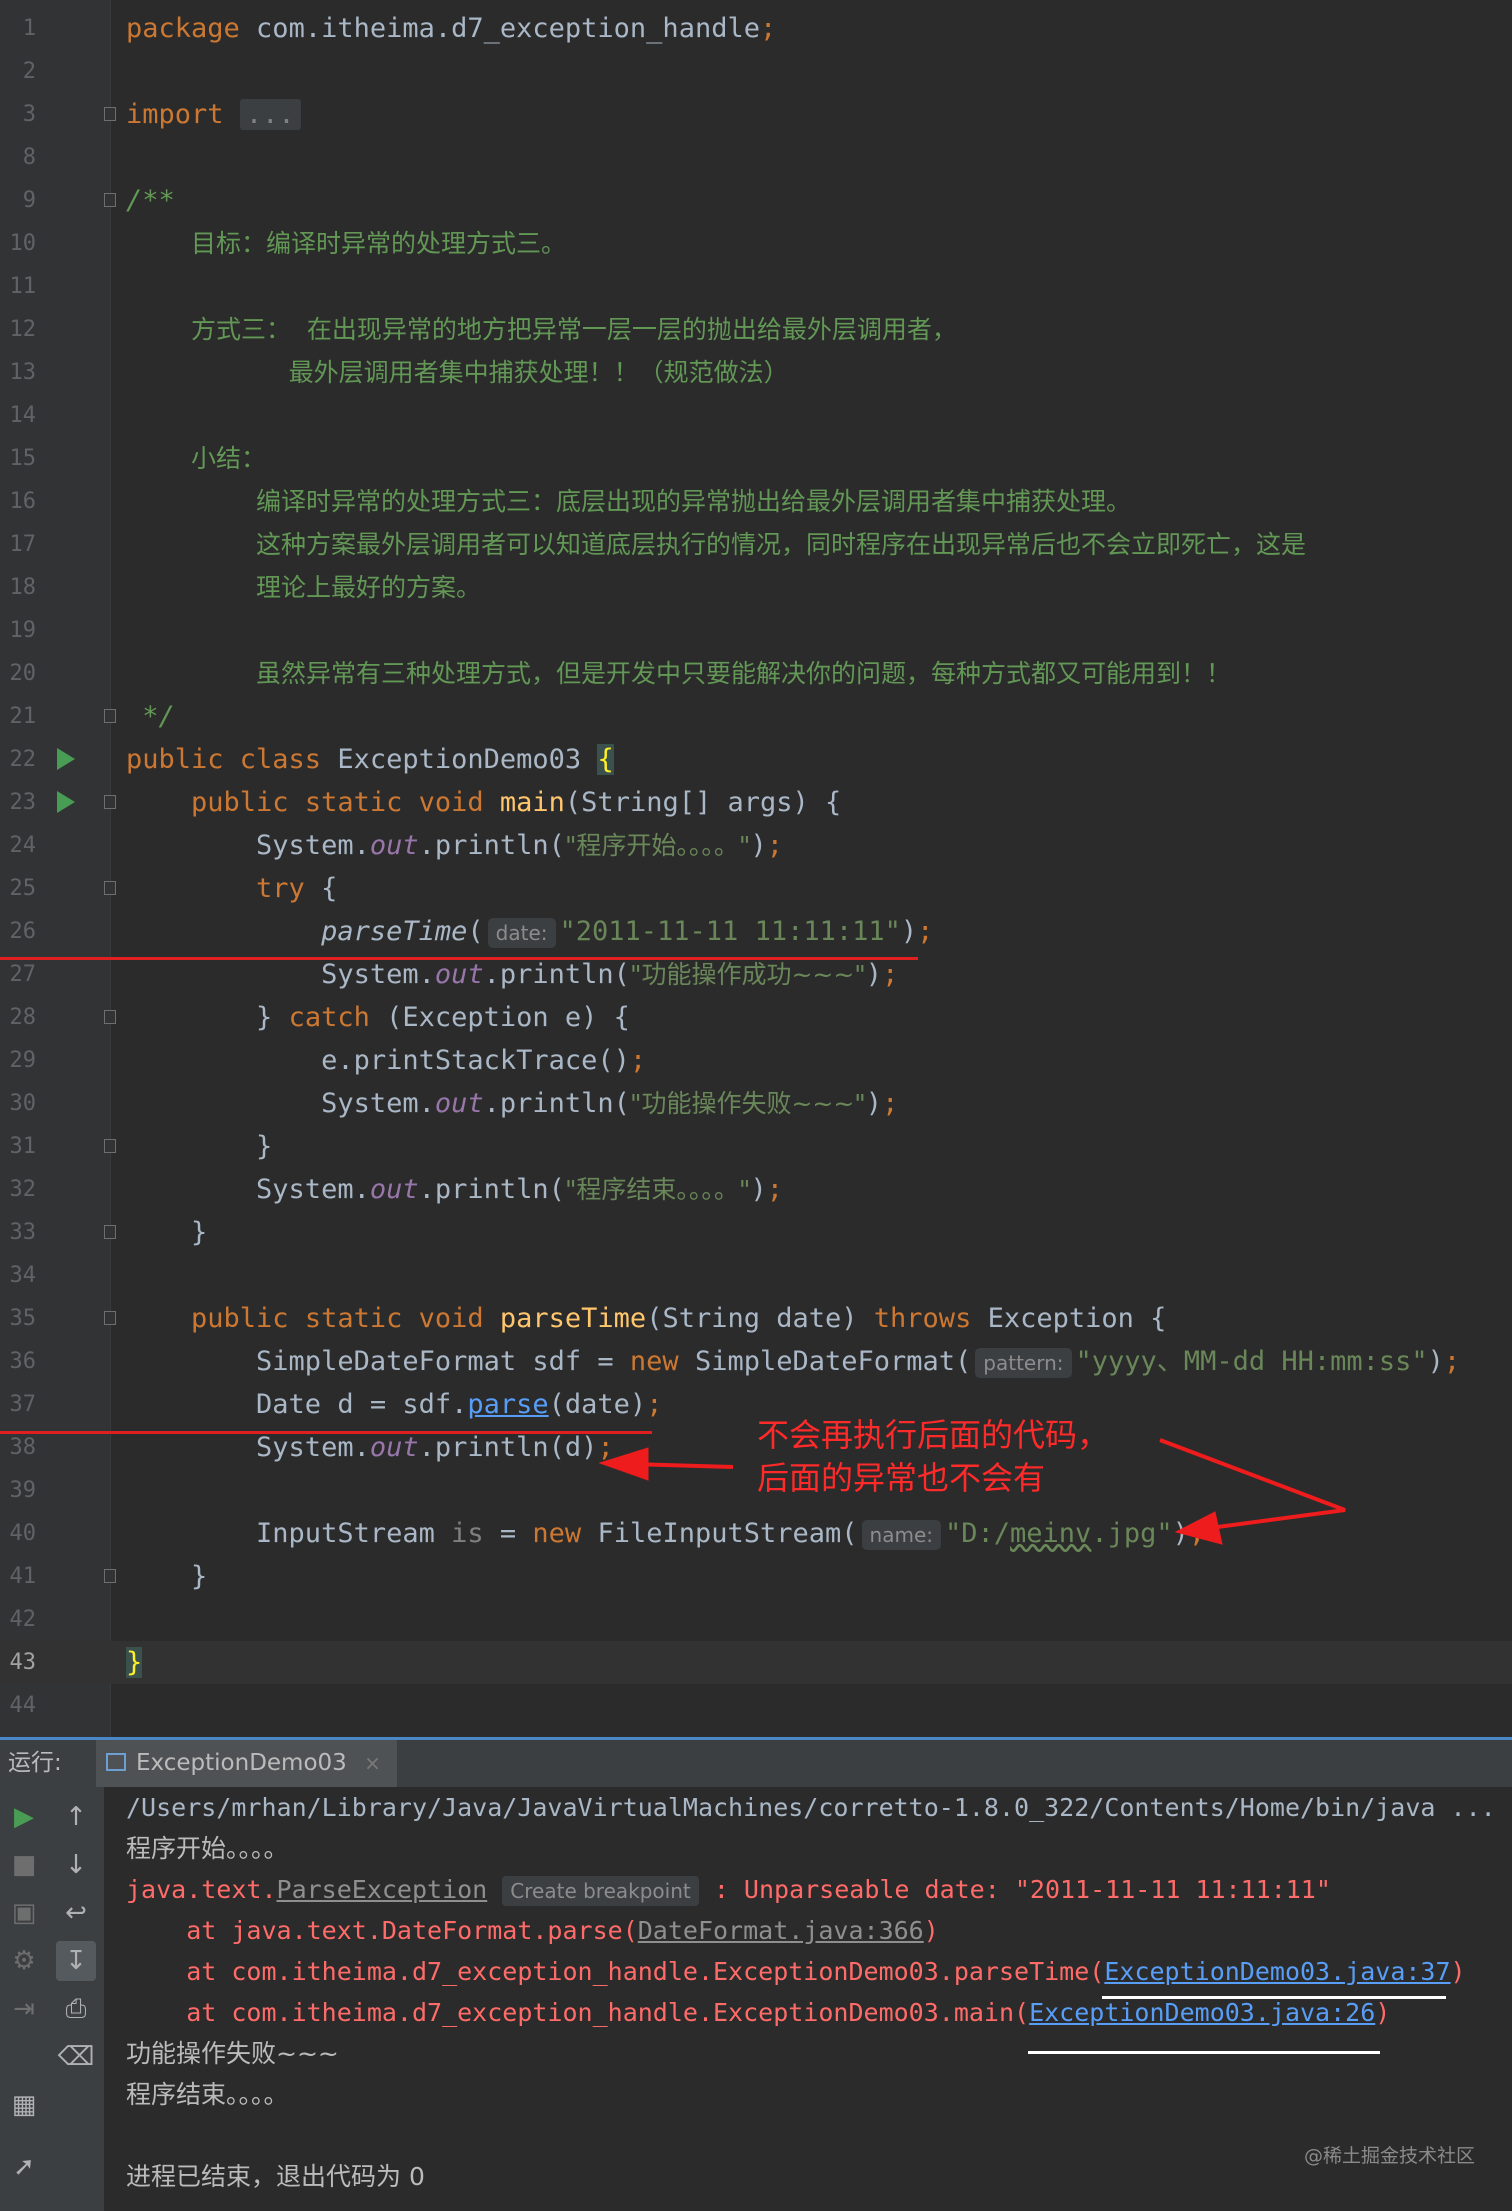 Image resolution: width=1512 pixels, height=2211 pixels. I want to click on stack-frame-link: DateFormat.java:366, so click(781, 1930).